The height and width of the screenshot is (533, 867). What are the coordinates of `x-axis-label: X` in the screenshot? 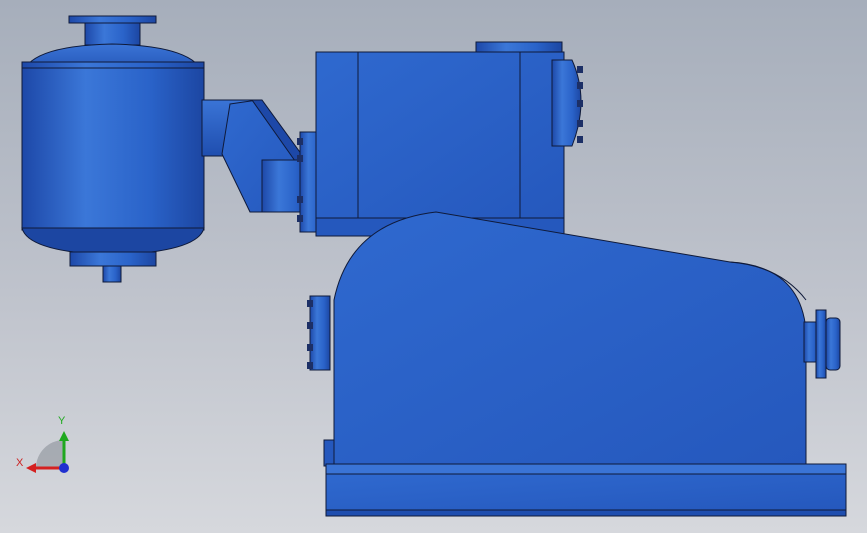 It's located at (20, 463).